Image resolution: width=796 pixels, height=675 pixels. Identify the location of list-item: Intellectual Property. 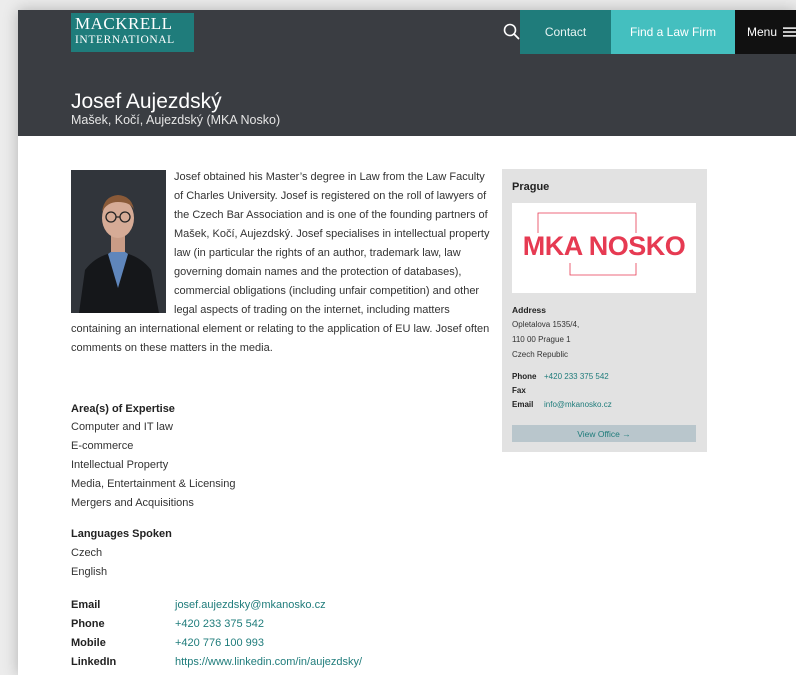
(120, 465).